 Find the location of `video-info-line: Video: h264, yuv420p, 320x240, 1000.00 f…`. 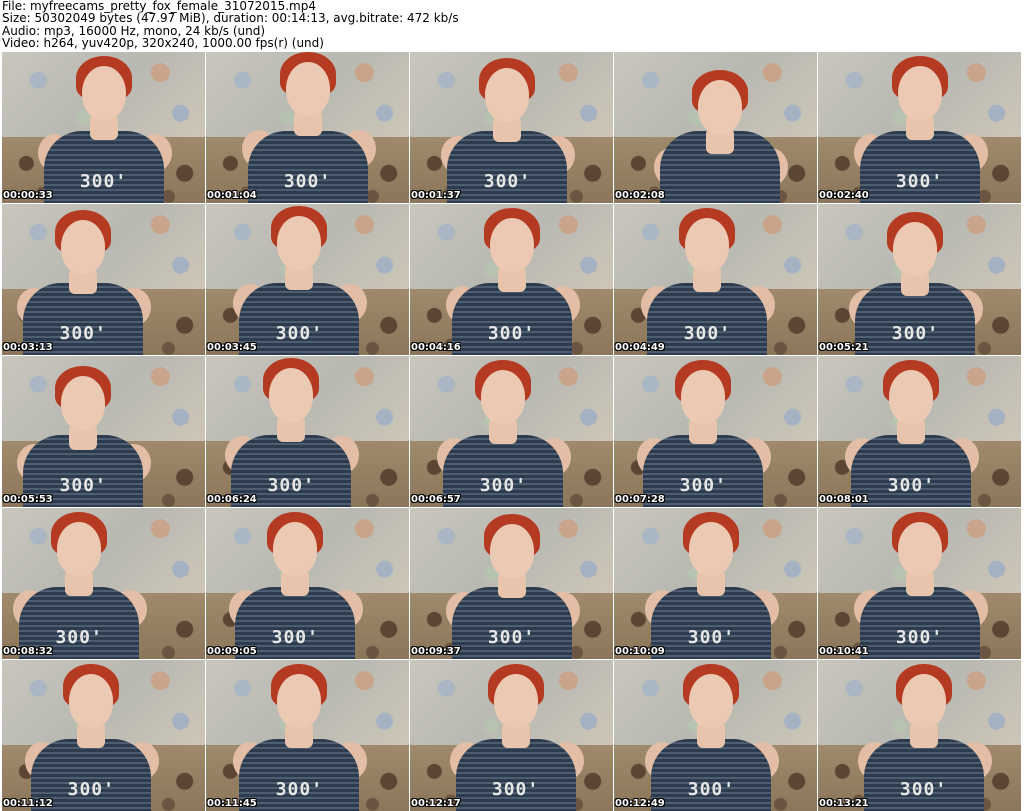

video-info-line: Video: h264, yuv420p, 320x240, 1000.00 f… is located at coordinates (163, 43).